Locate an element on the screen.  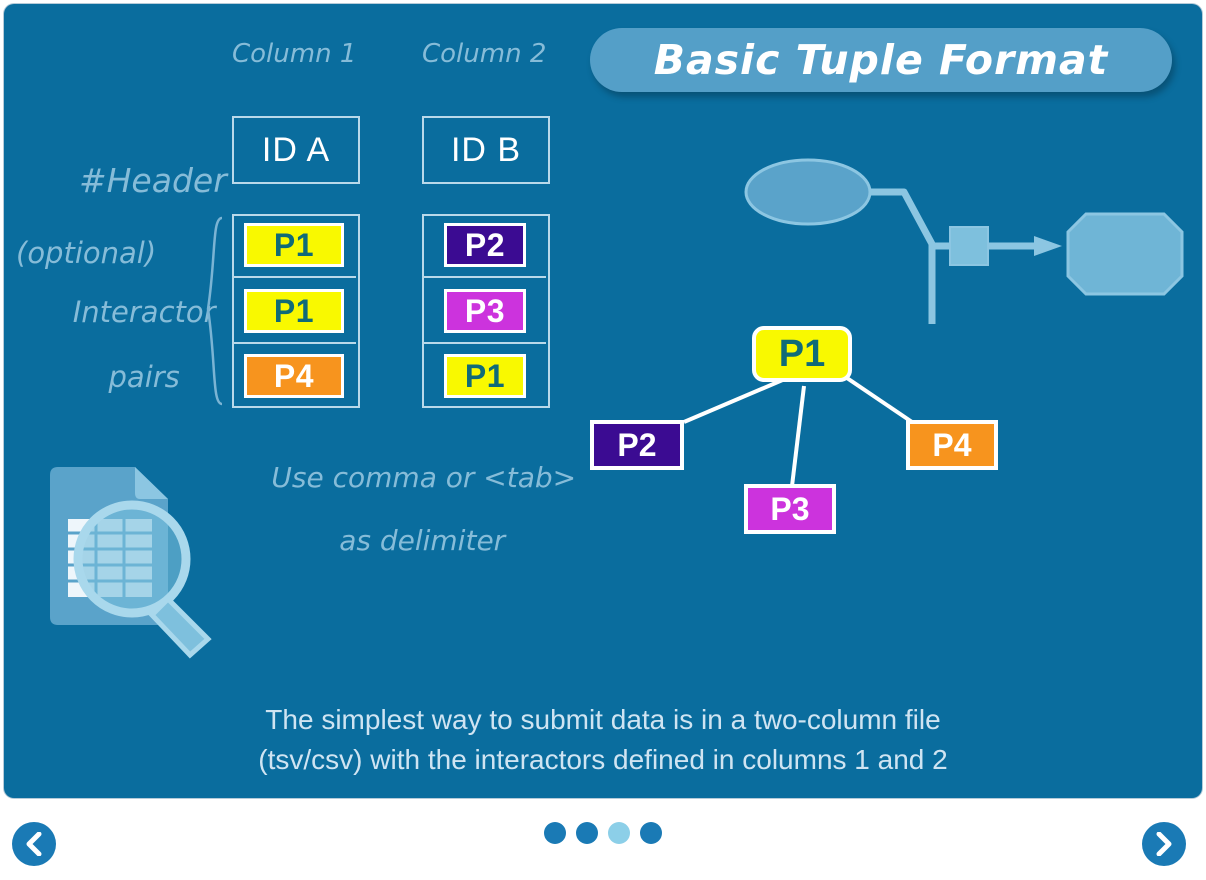
table-cell-col1-row3: P4 is located at coordinates (294, 376).